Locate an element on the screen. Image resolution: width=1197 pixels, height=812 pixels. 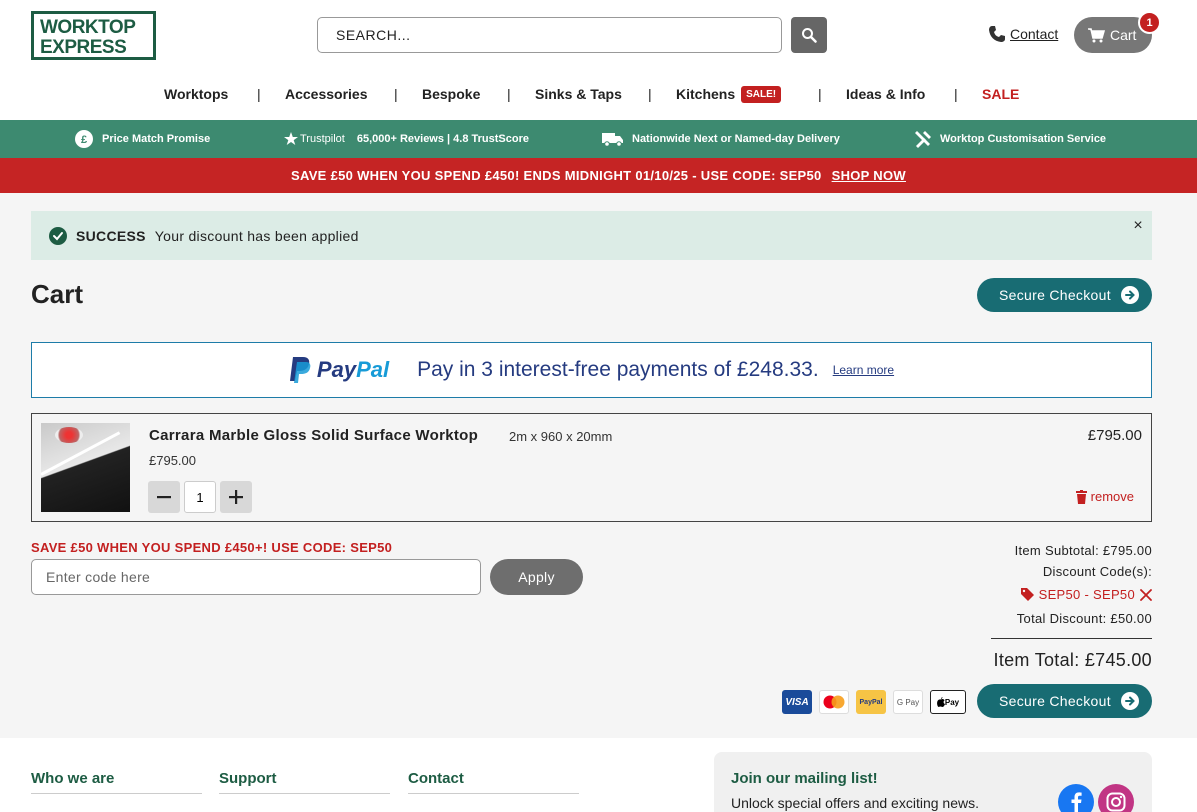
nav-item-worktops: Worktops is located at coordinates (196, 94).